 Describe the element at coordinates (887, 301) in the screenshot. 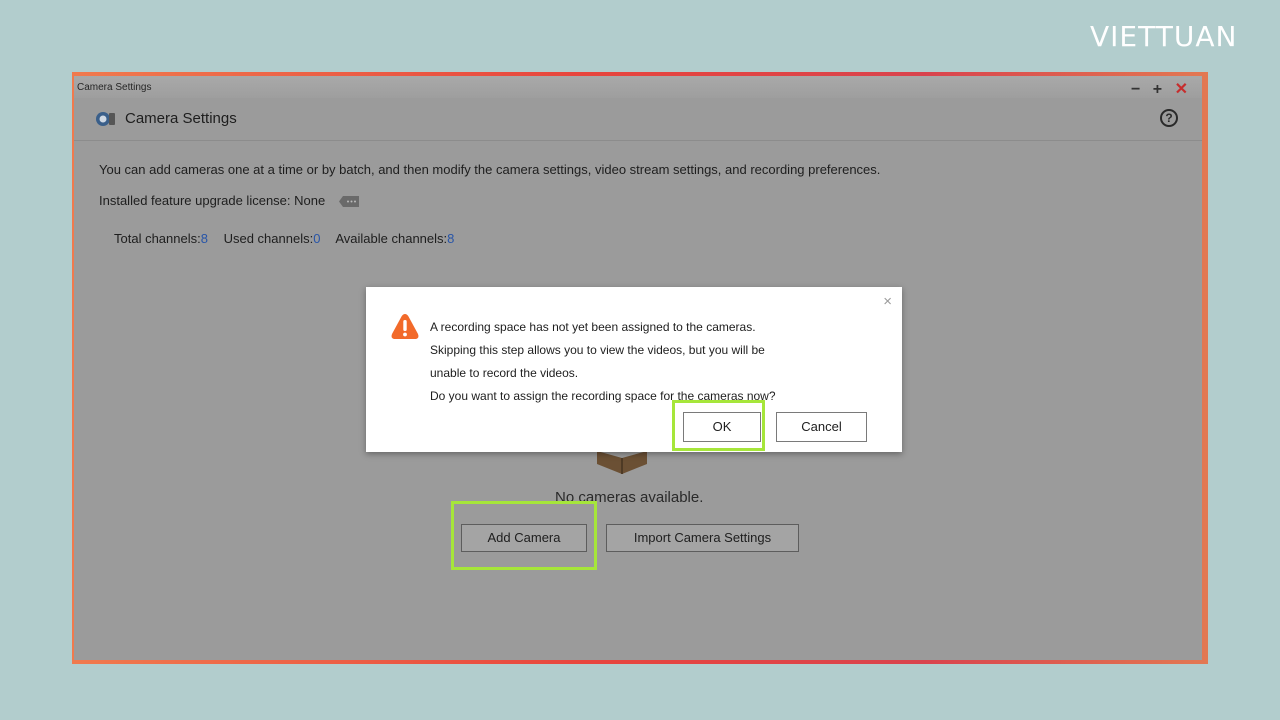

I see `dialog-close-icon: ×` at that location.